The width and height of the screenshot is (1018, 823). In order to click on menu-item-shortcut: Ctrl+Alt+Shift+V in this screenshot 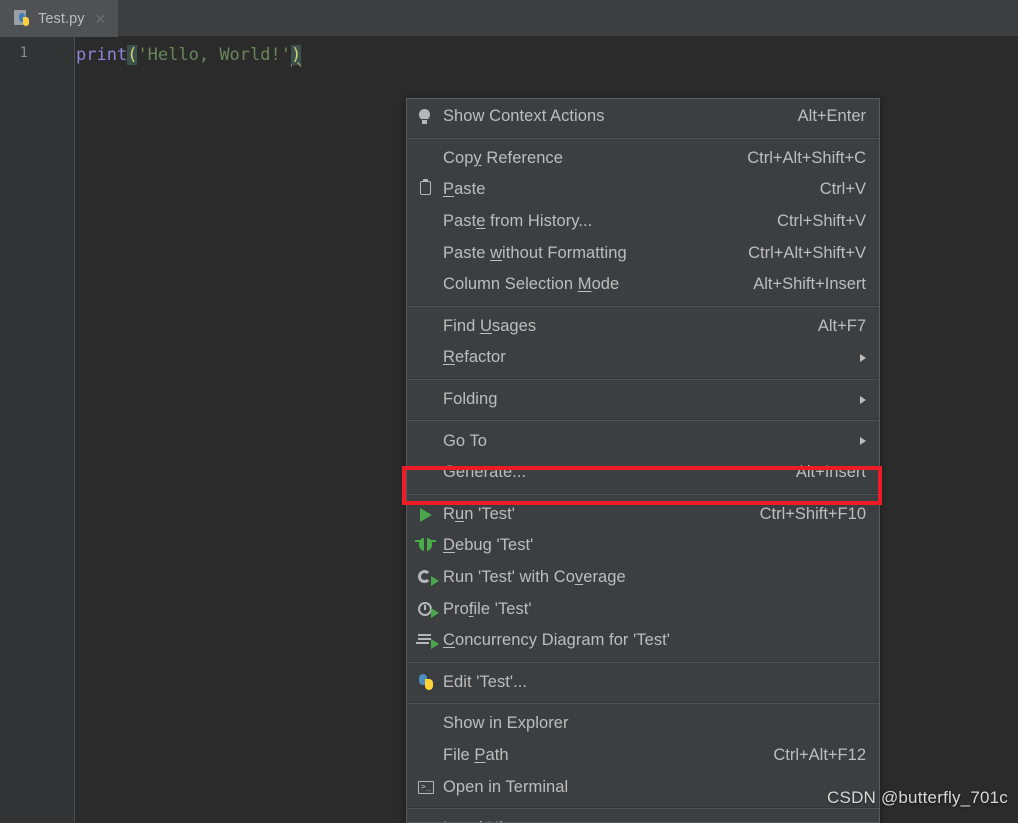, I will do `click(807, 252)`.